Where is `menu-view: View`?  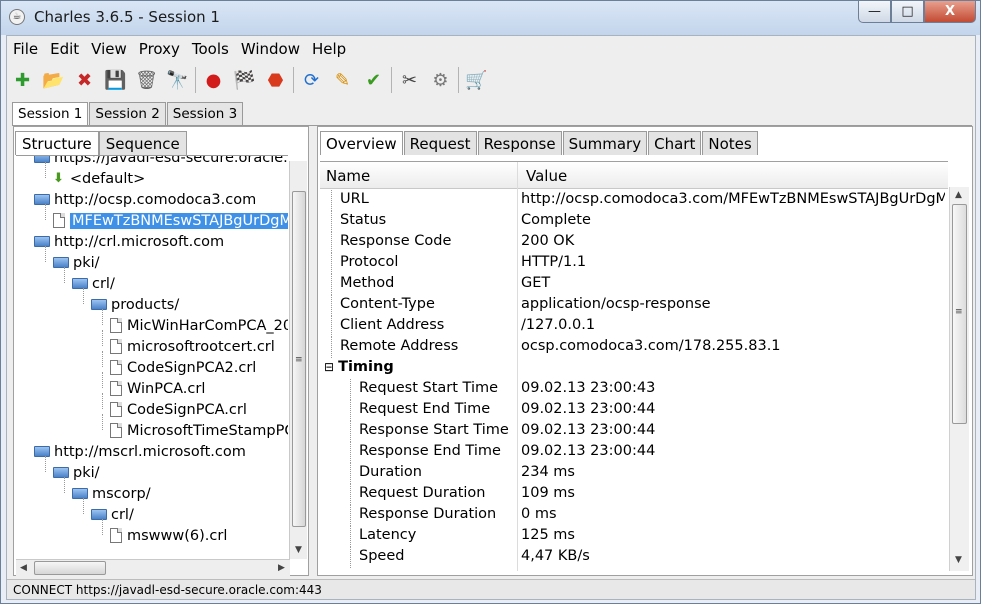
menu-view: View is located at coordinates (109, 49).